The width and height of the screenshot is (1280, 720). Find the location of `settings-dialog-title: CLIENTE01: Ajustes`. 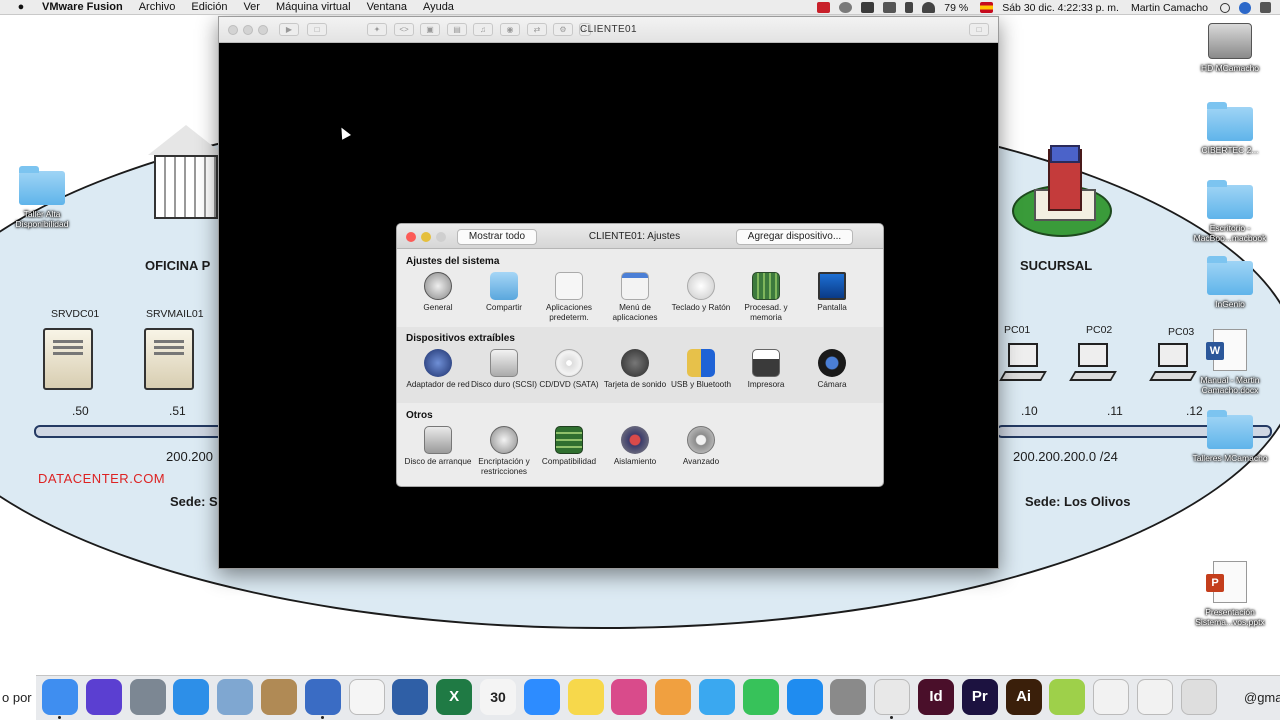

settings-dialog-title: CLIENTE01: Ajustes is located at coordinates (634, 236).